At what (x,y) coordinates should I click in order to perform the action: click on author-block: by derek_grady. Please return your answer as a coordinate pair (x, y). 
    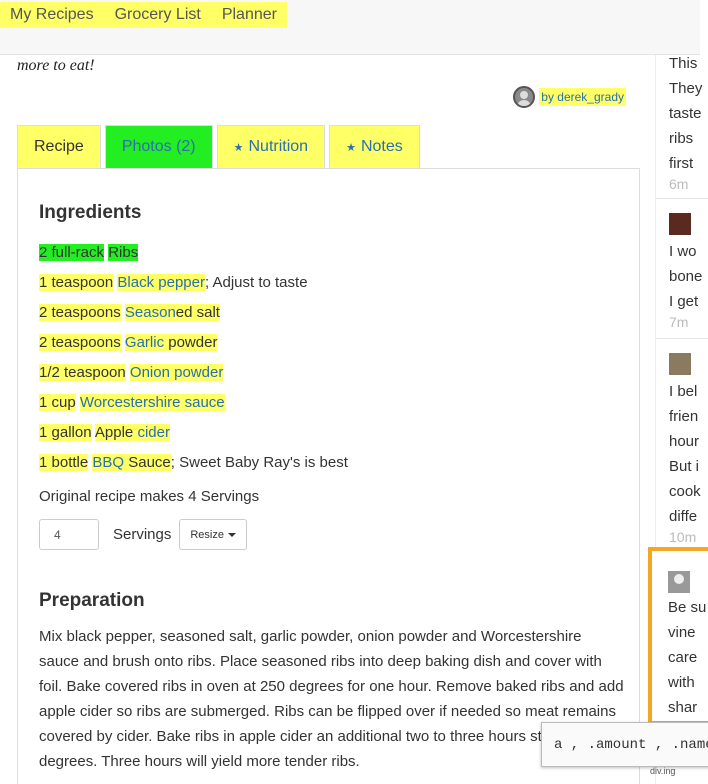
    Looking at the image, I should click on (569, 97).